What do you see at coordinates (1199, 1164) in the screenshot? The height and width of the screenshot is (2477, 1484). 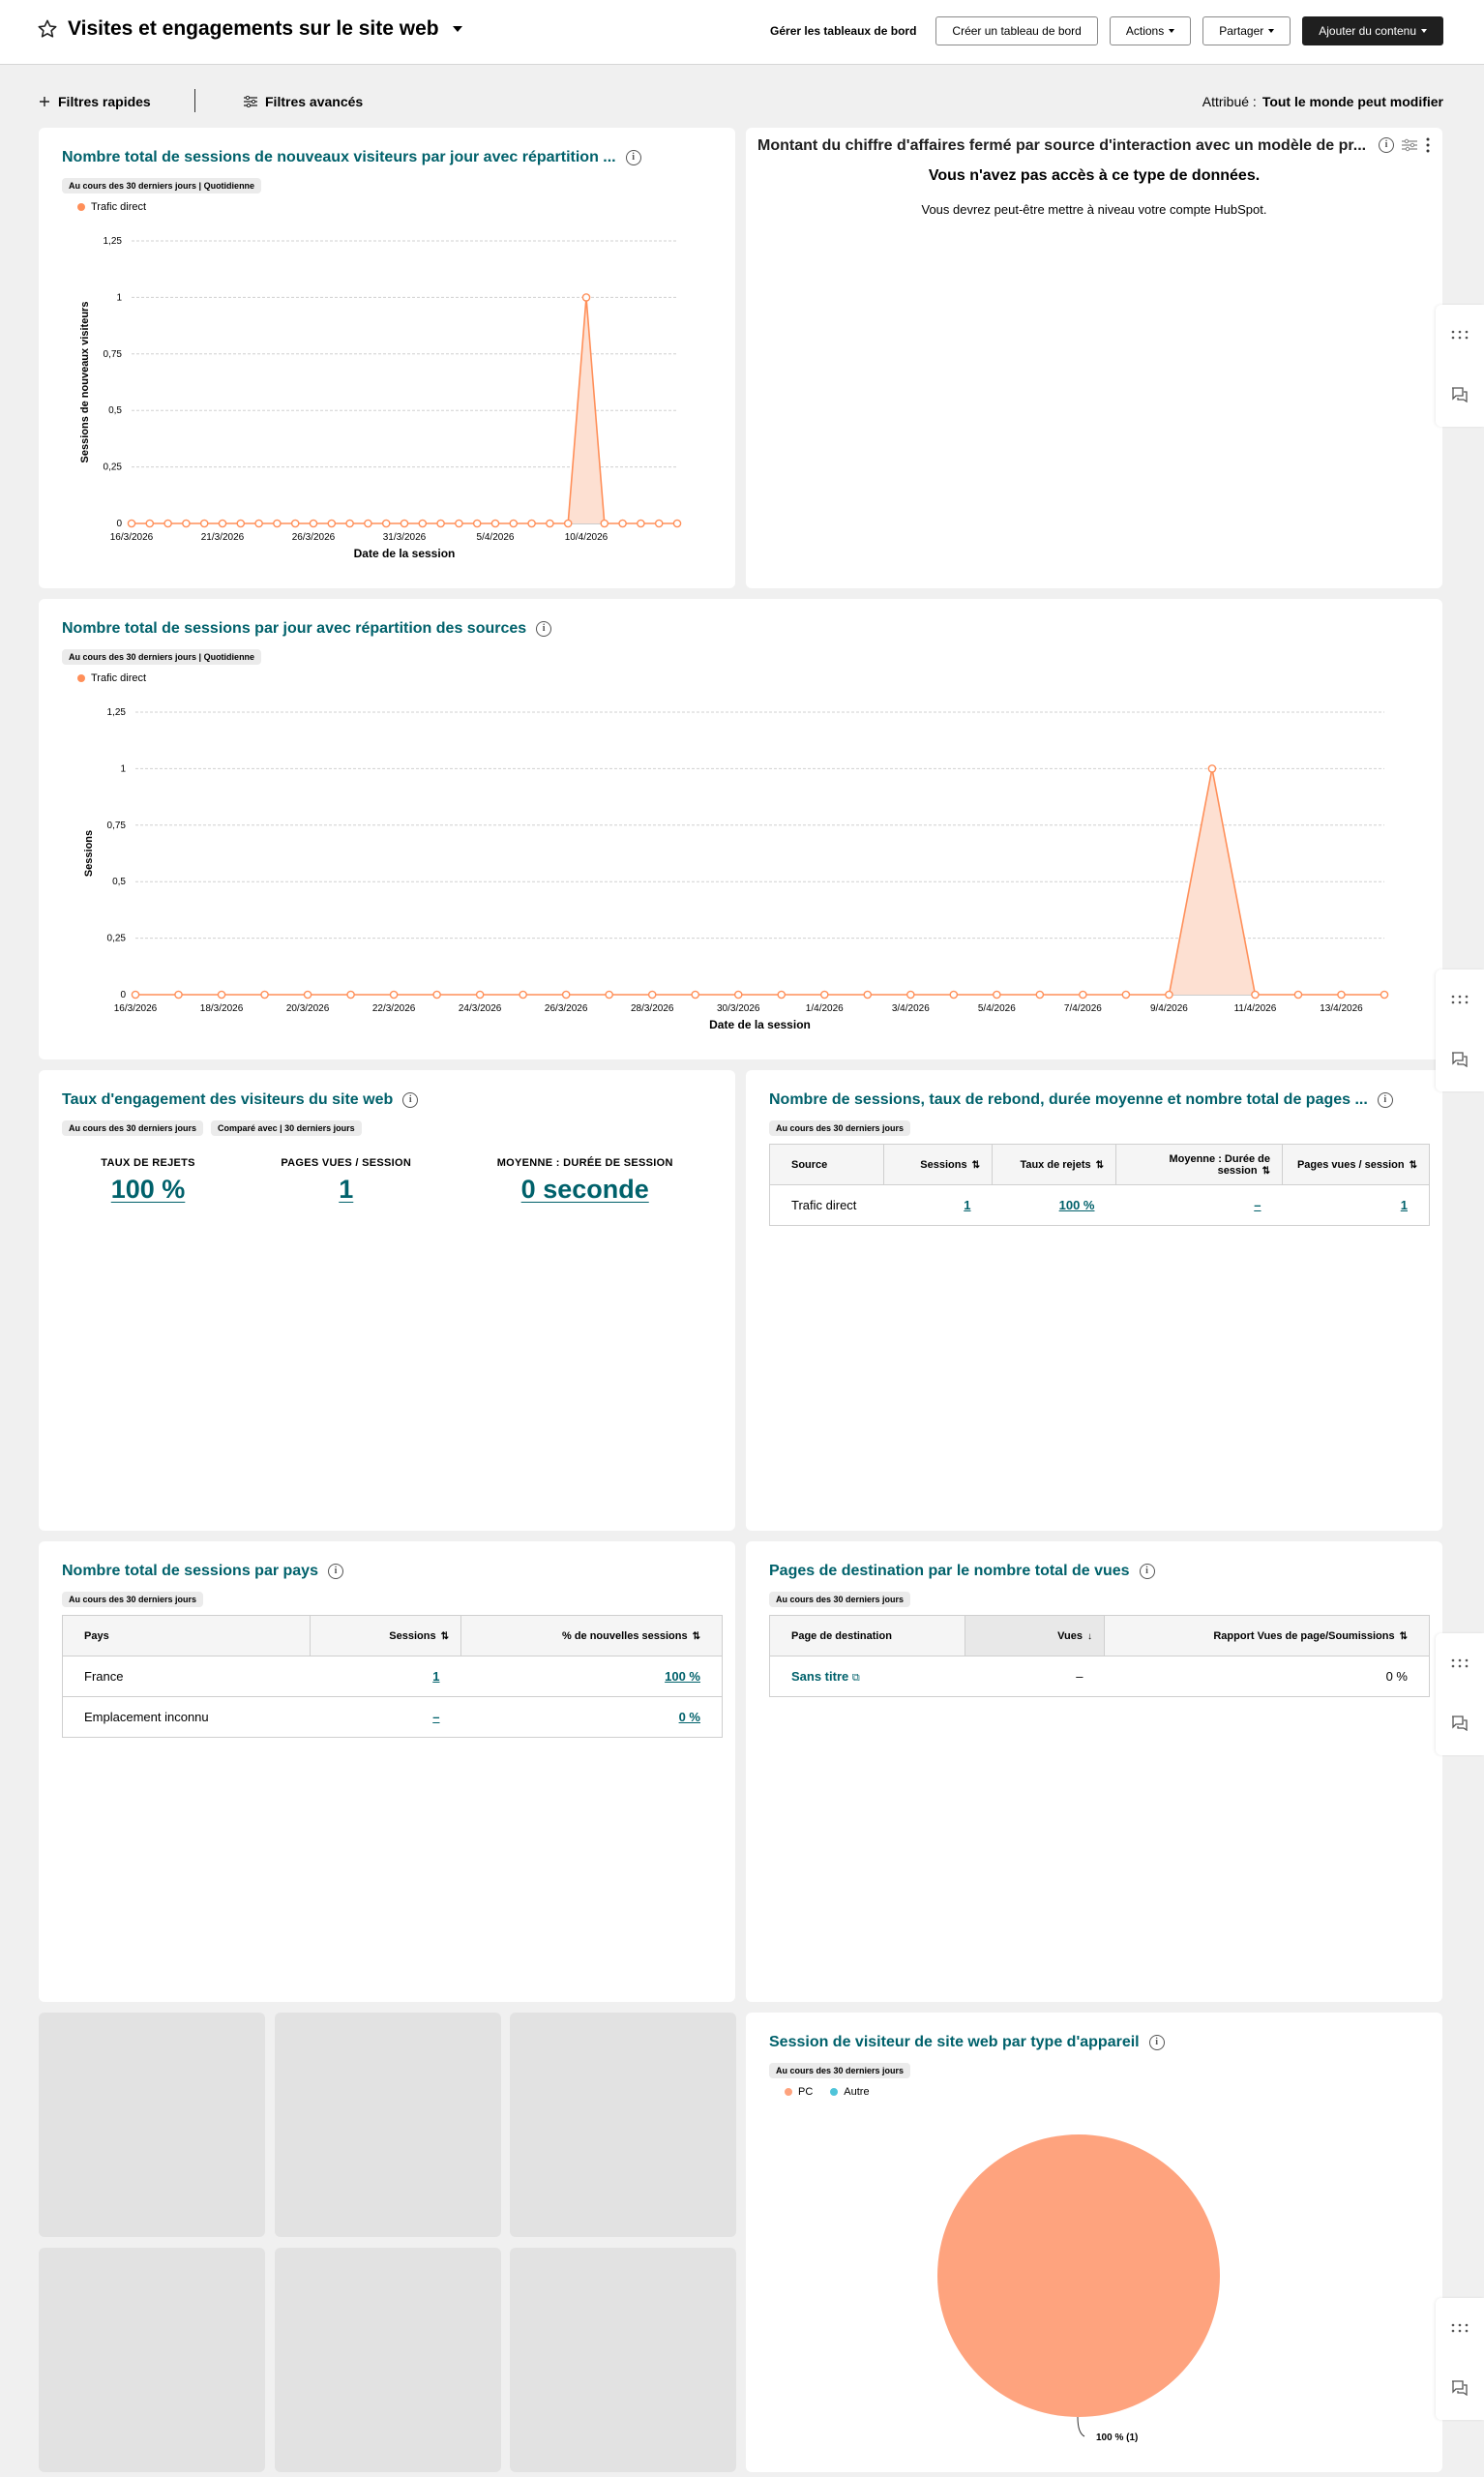 I see `column-header-avg-duration: Moyenne : Durée de session ⇅` at bounding box center [1199, 1164].